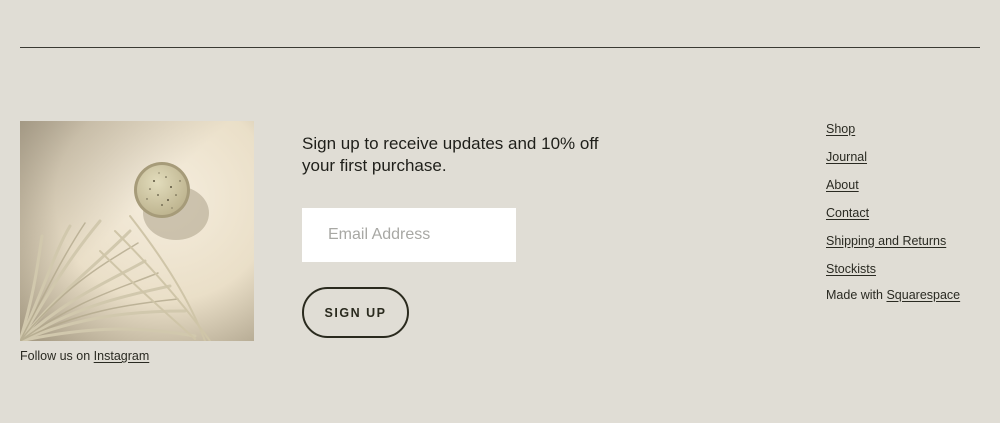  Describe the element at coordinates (886, 135) in the screenshot. I see `footer-nav-item-shop: Shop` at that location.